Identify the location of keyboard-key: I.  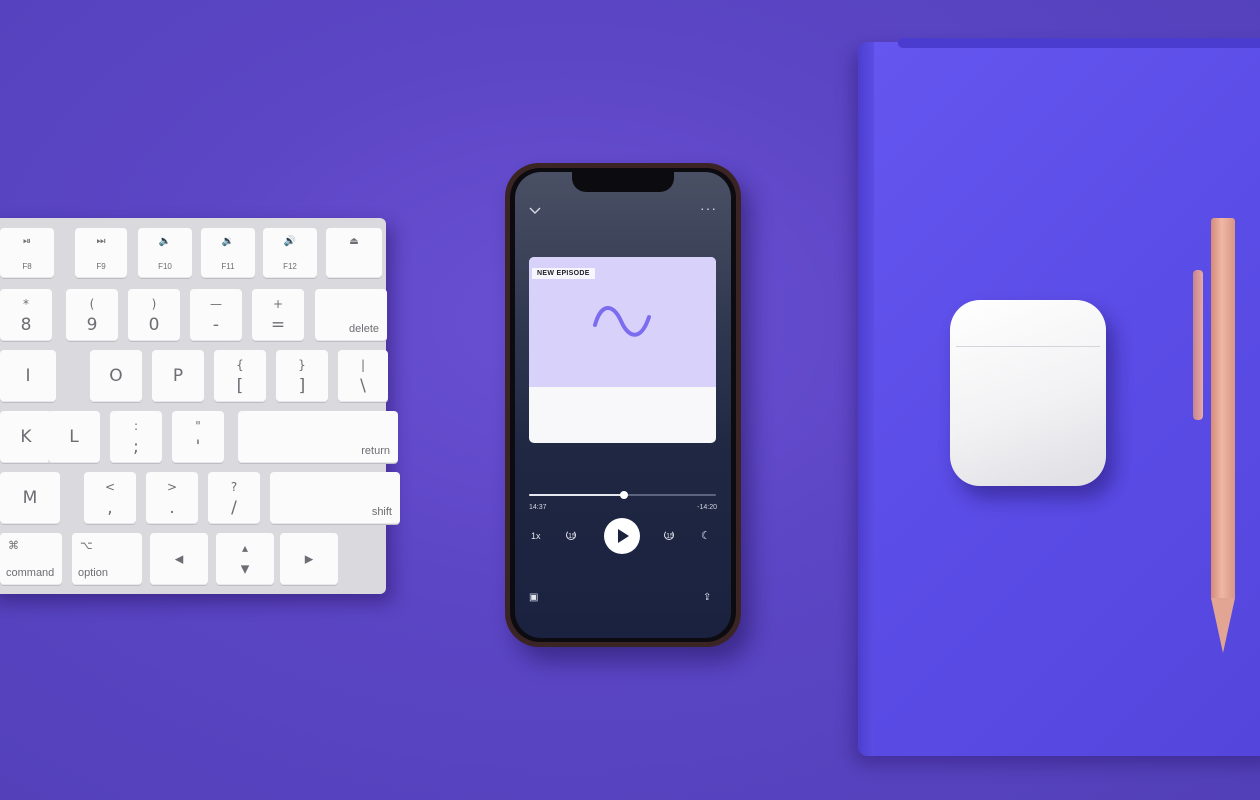
(28, 376).